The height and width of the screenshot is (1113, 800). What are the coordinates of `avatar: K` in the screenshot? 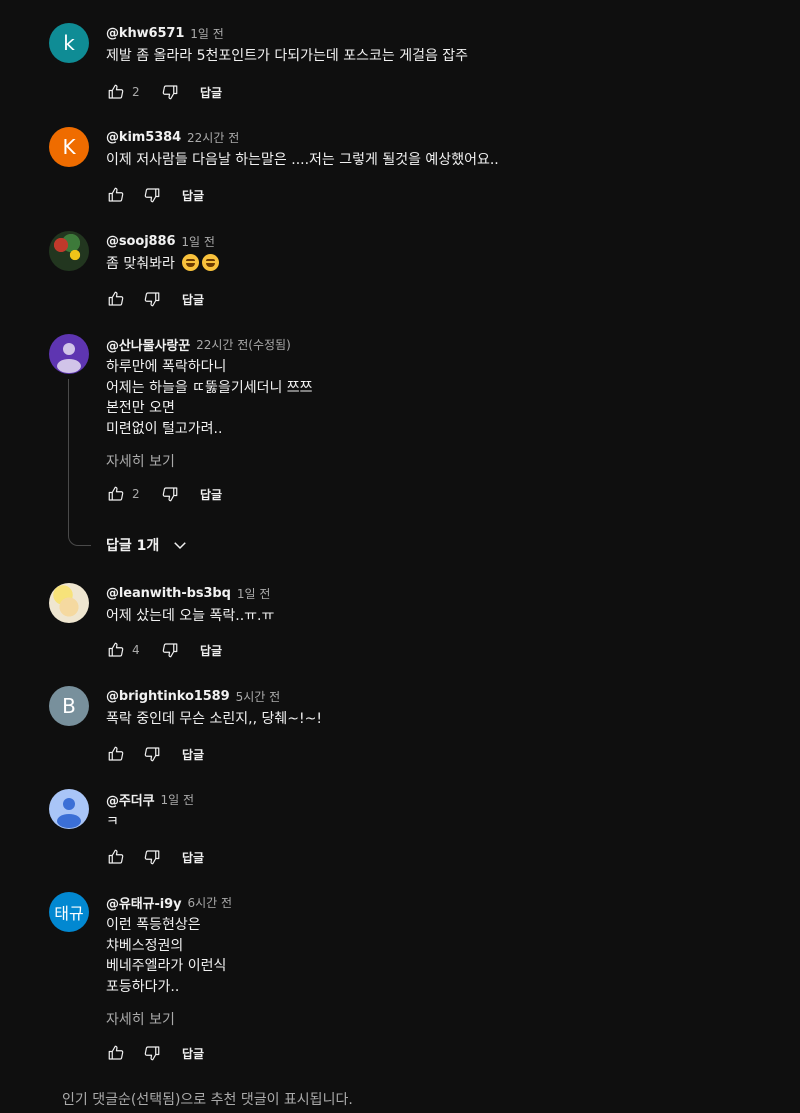 It's located at (69, 147).